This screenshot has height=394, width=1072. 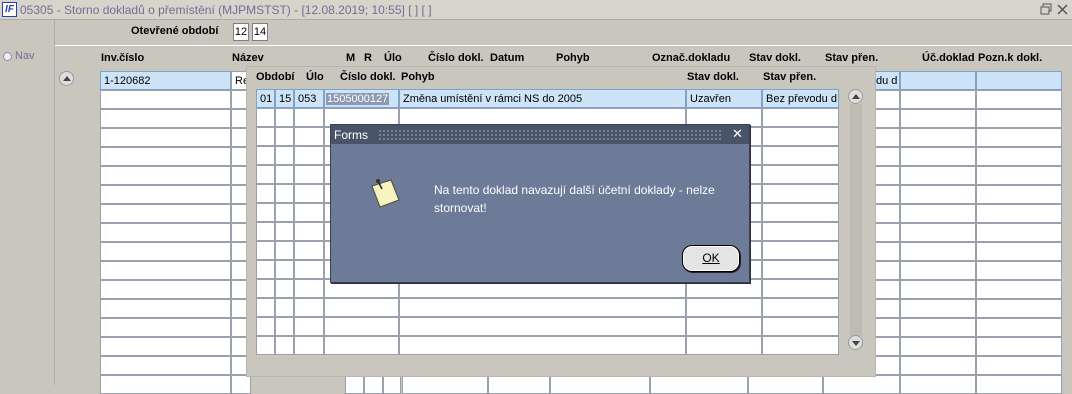 What do you see at coordinates (260, 32) in the screenshot?
I see `period-field-2: 14` at bounding box center [260, 32].